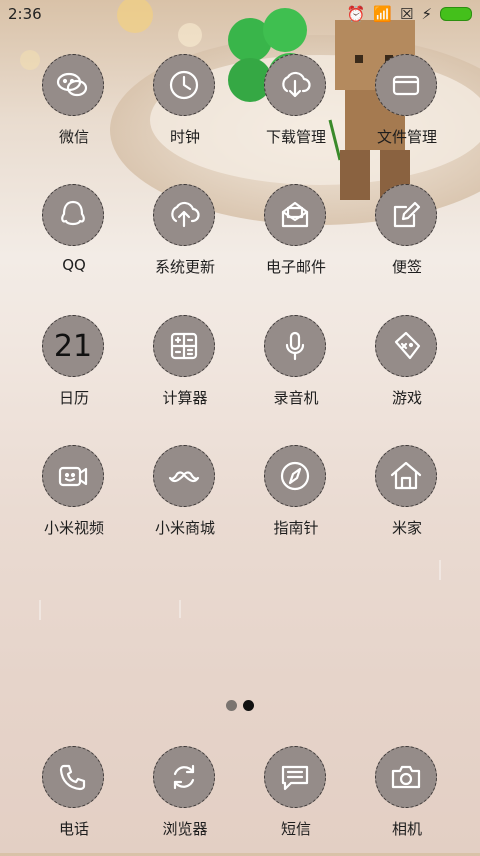 This screenshot has height=856, width=480. What do you see at coordinates (407, 14) in the screenshot?
I see `sim-icon: ☒` at bounding box center [407, 14].